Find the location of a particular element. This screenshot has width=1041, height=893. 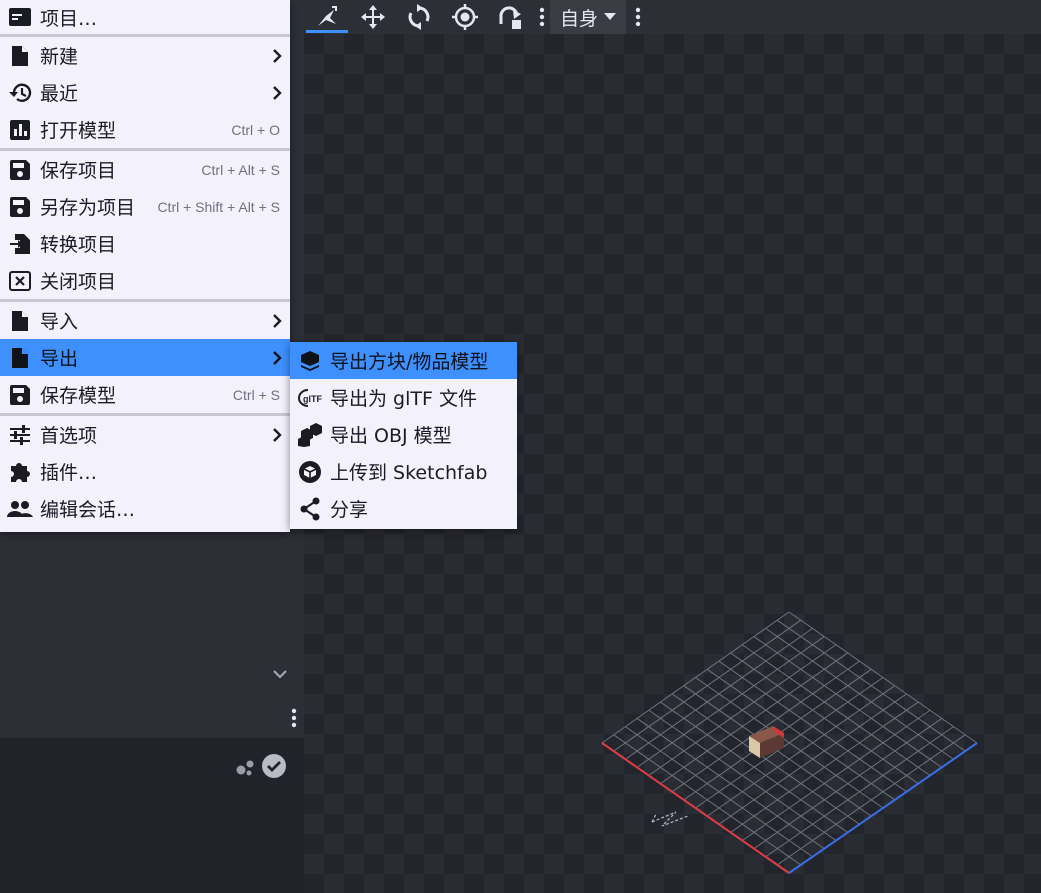

menu-item-import: 导入 is located at coordinates (145, 320).